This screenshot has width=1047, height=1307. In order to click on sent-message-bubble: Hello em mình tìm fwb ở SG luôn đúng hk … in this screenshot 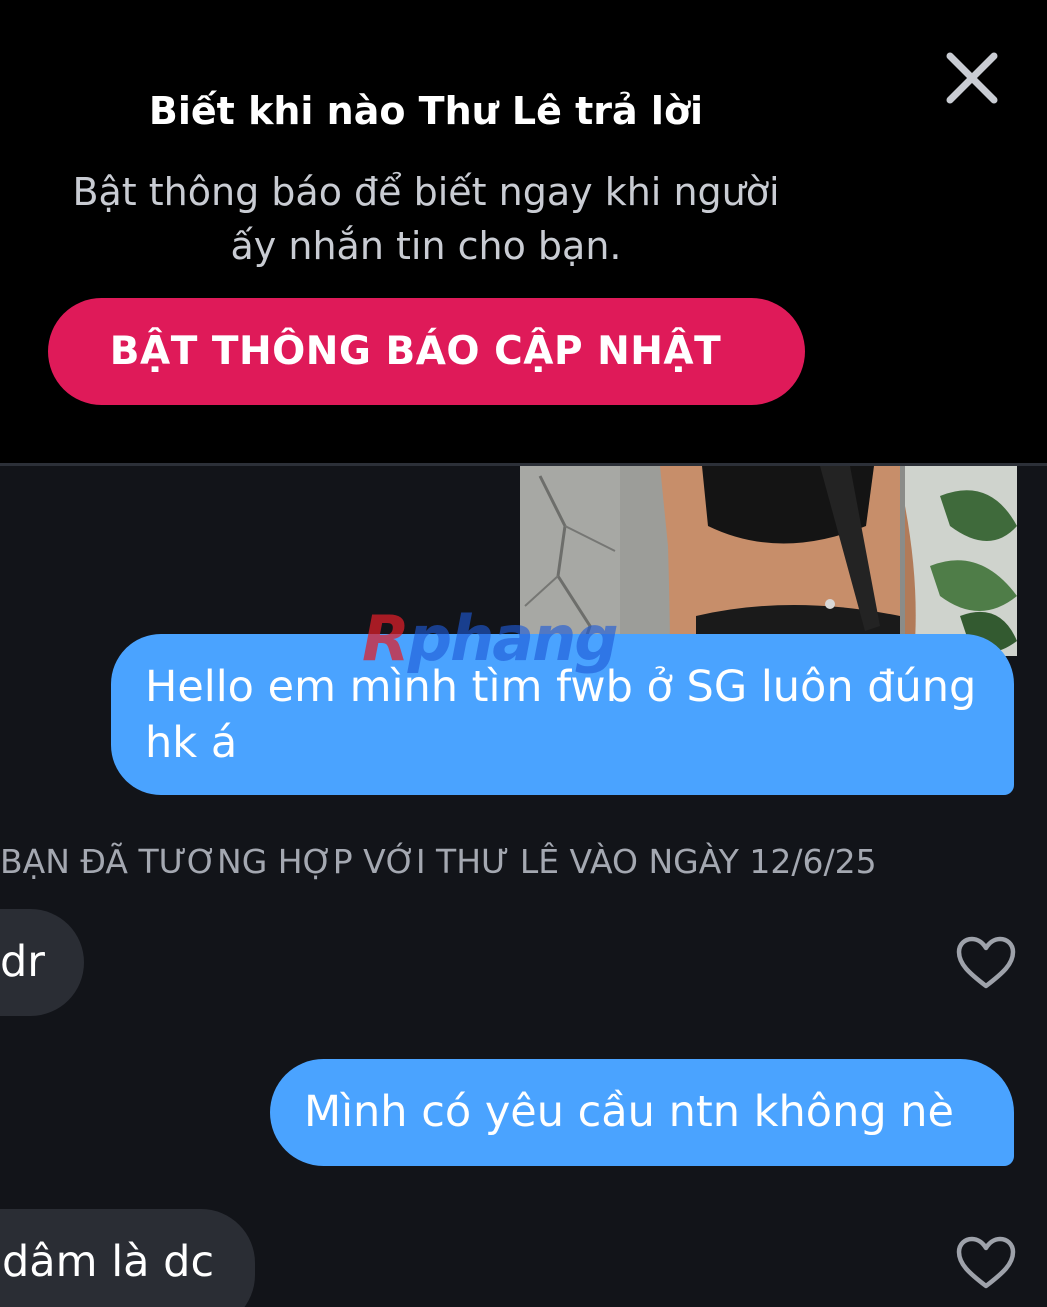, I will do `click(562, 714)`.